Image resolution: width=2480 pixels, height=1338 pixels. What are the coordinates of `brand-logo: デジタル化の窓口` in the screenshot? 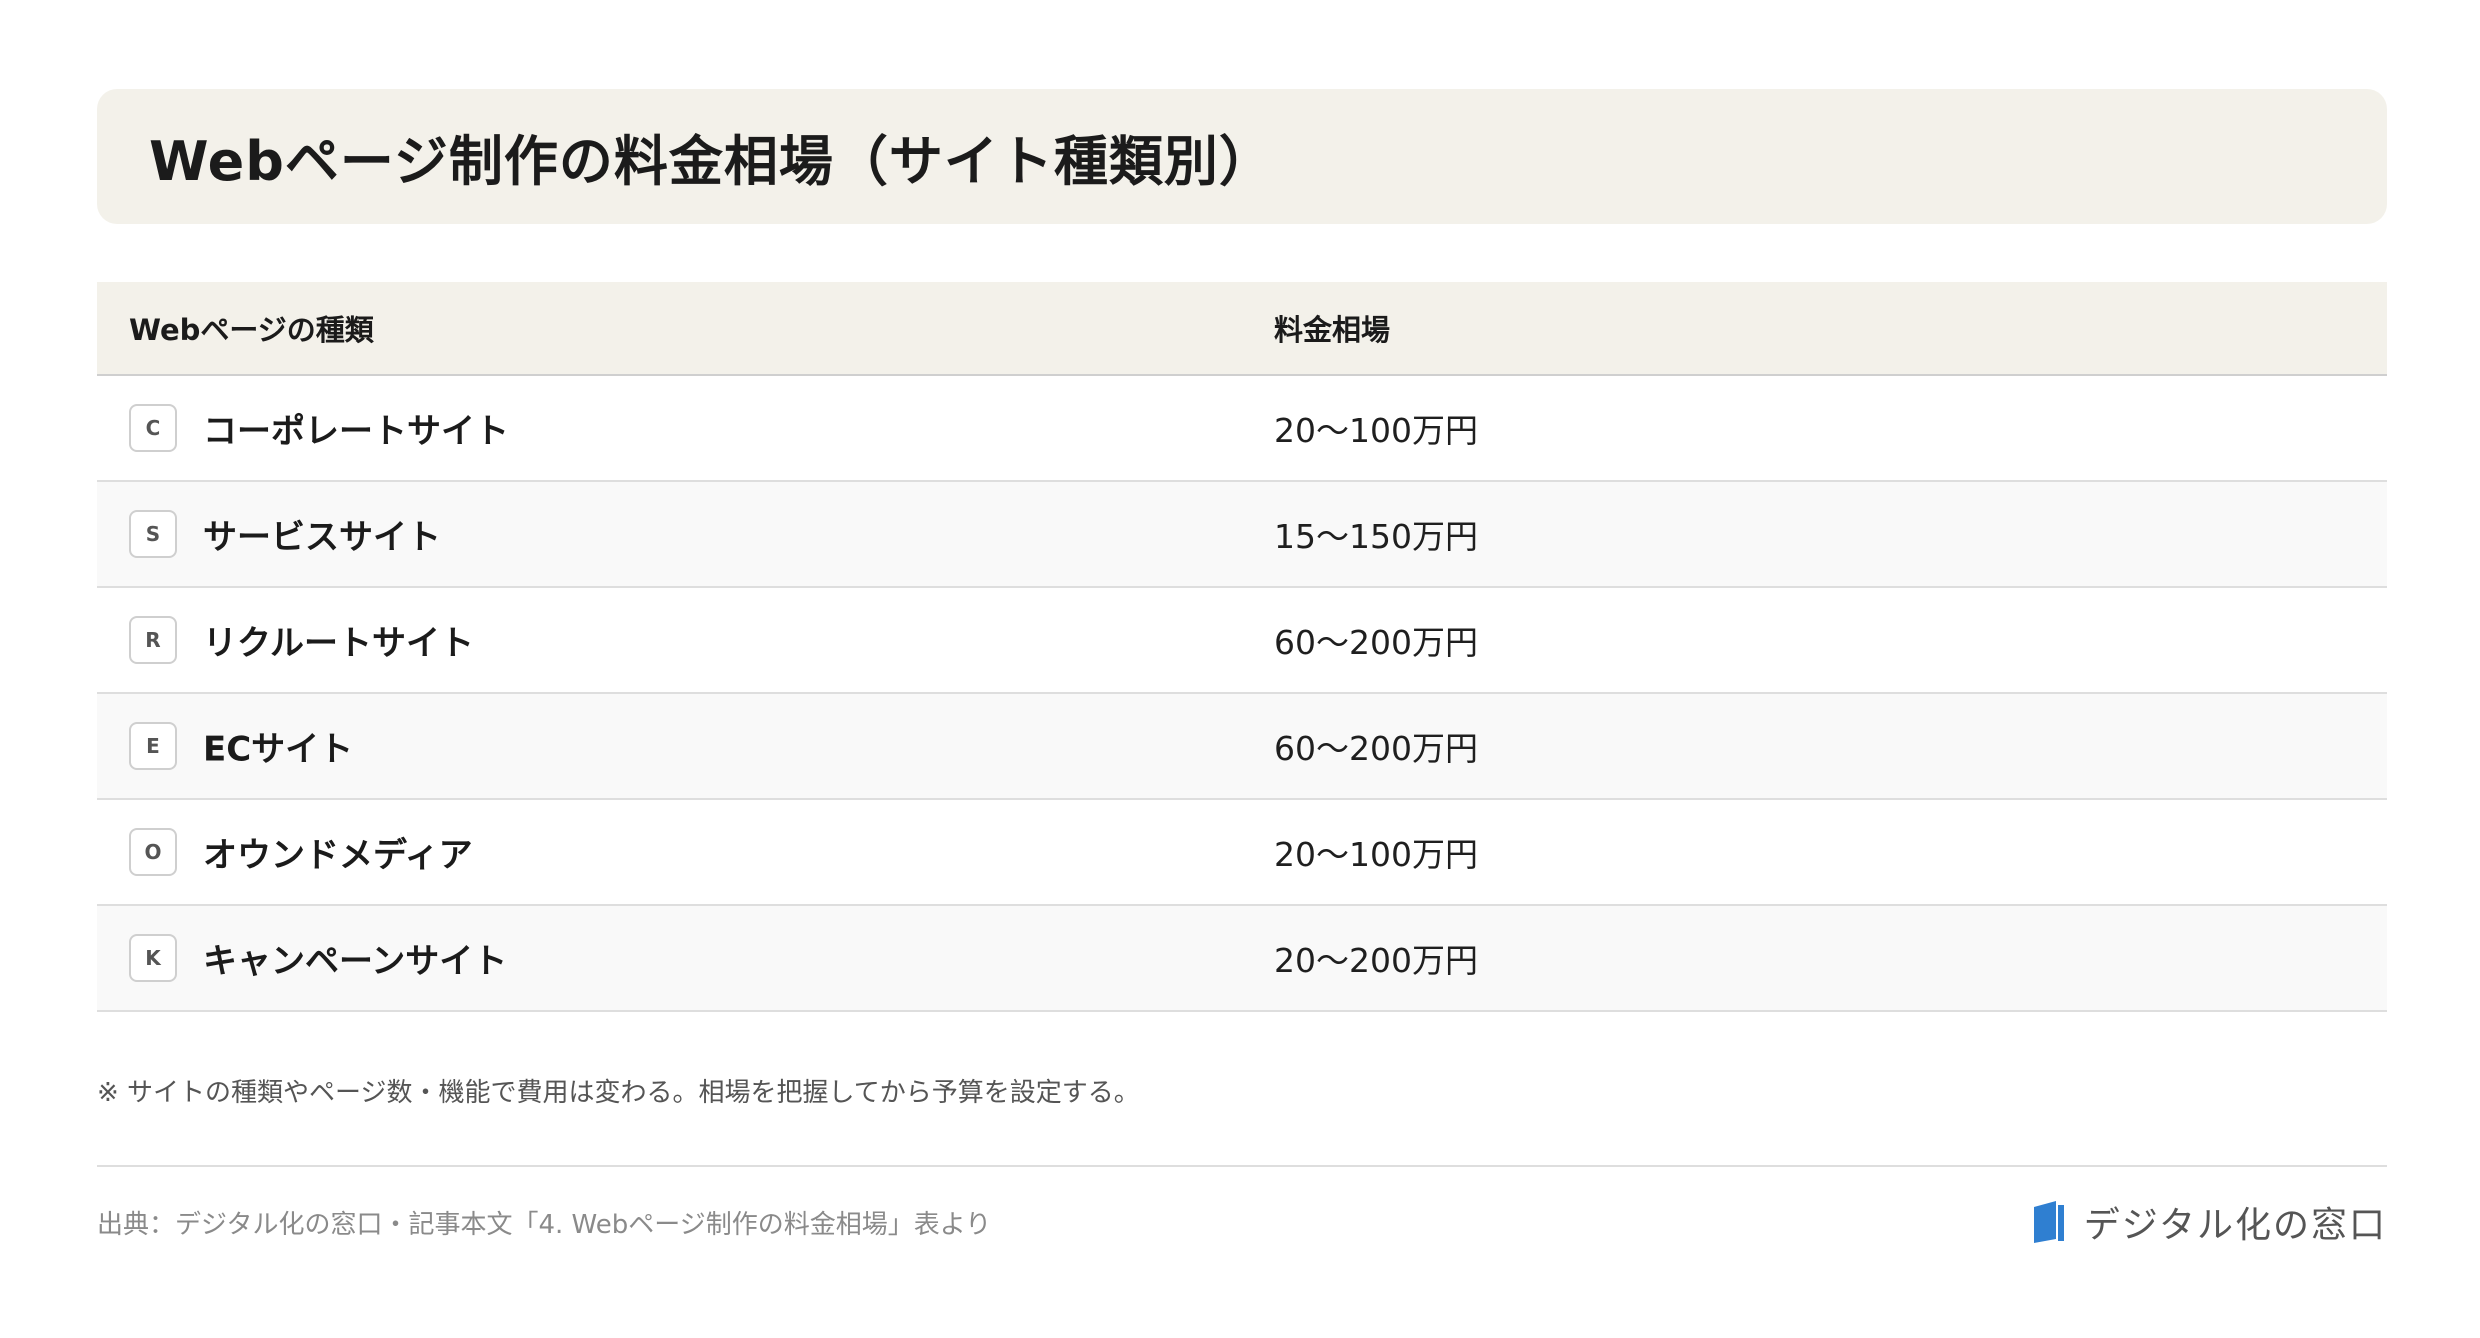 It's located at (2208, 1222).